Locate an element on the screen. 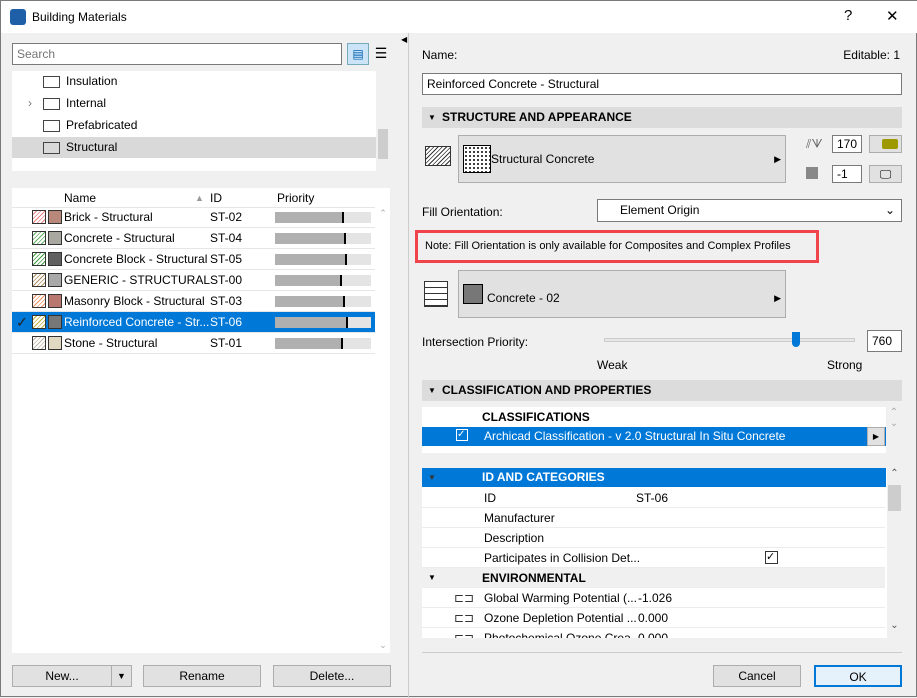 This screenshot has width=917, height=698. pen-color-button is located at coordinates (885, 144).